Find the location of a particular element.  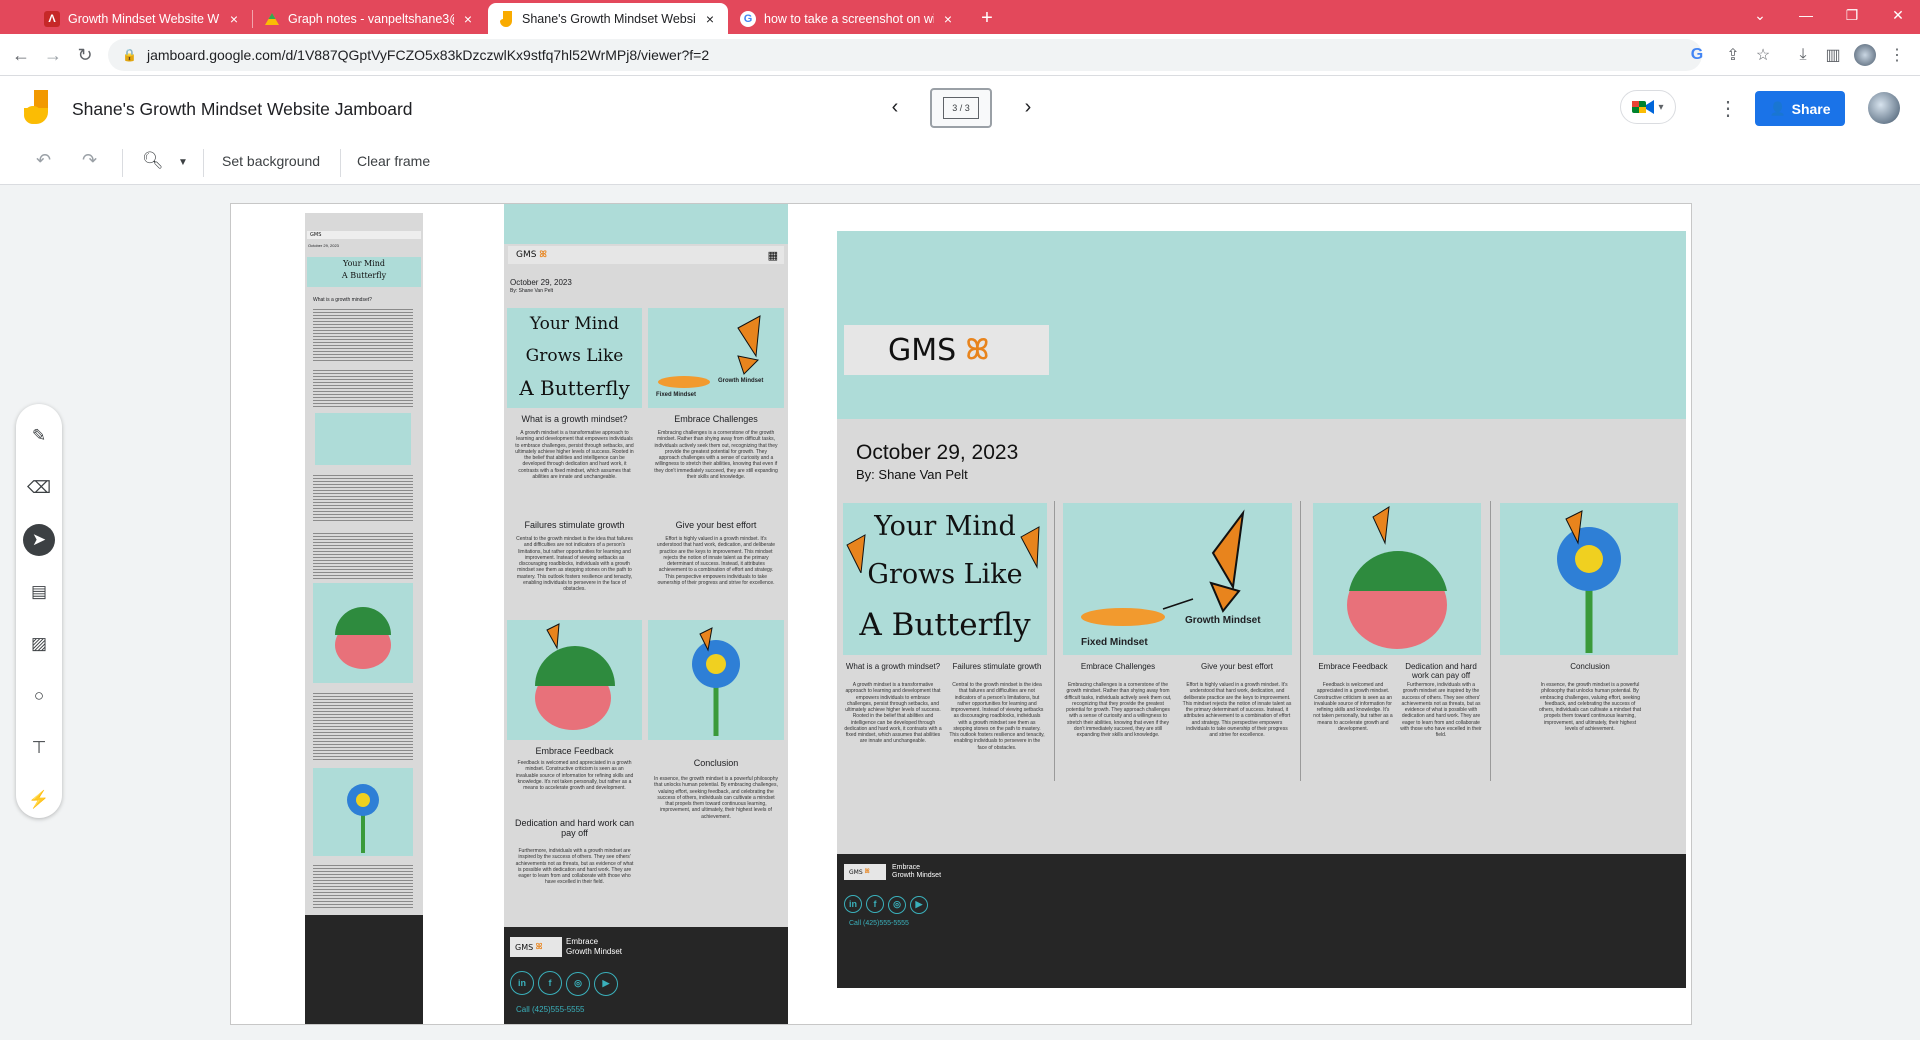

minimize-button: — is located at coordinates (1806, 15).